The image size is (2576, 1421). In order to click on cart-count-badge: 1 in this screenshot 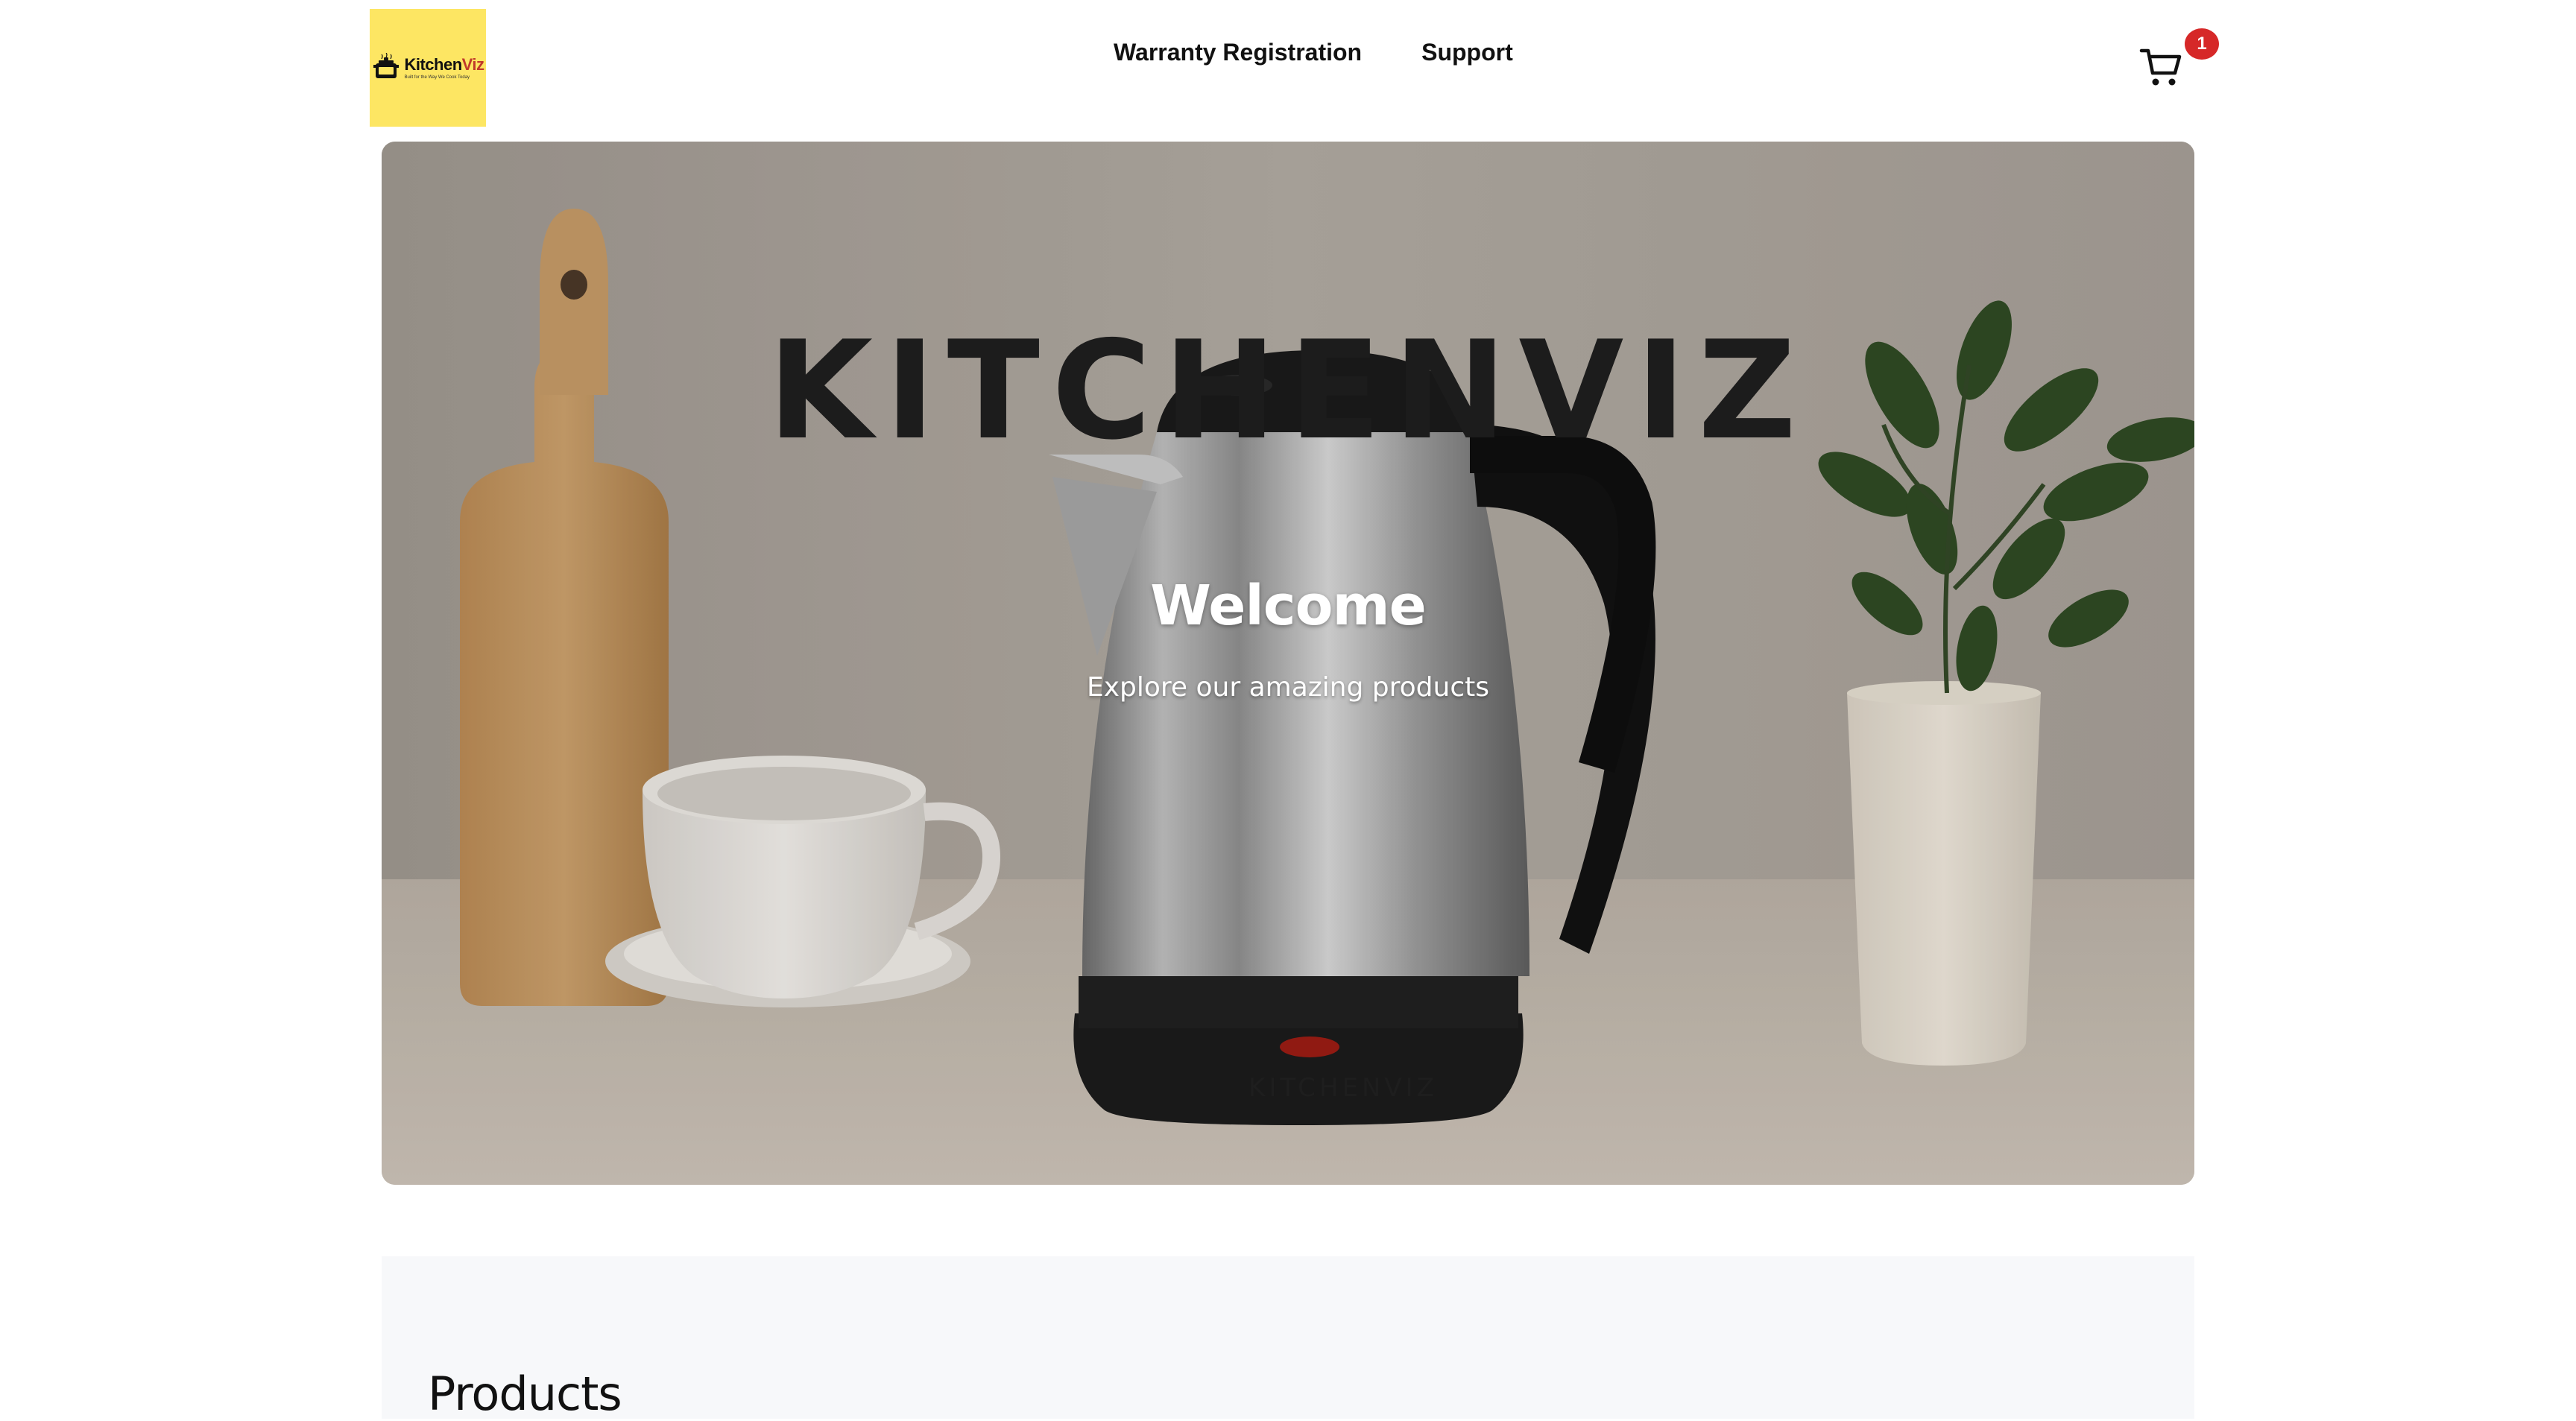, I will do `click(2202, 44)`.